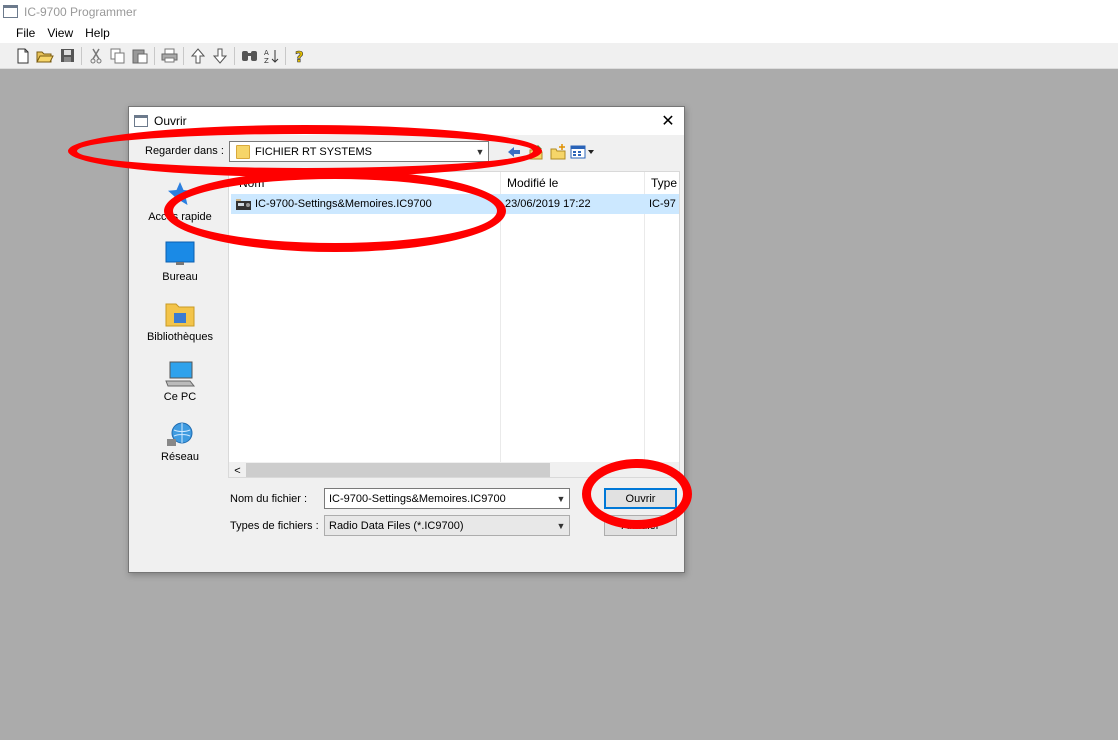 This screenshot has width=1118, height=740. I want to click on place-libraries: Bibliothèques, so click(180, 322).